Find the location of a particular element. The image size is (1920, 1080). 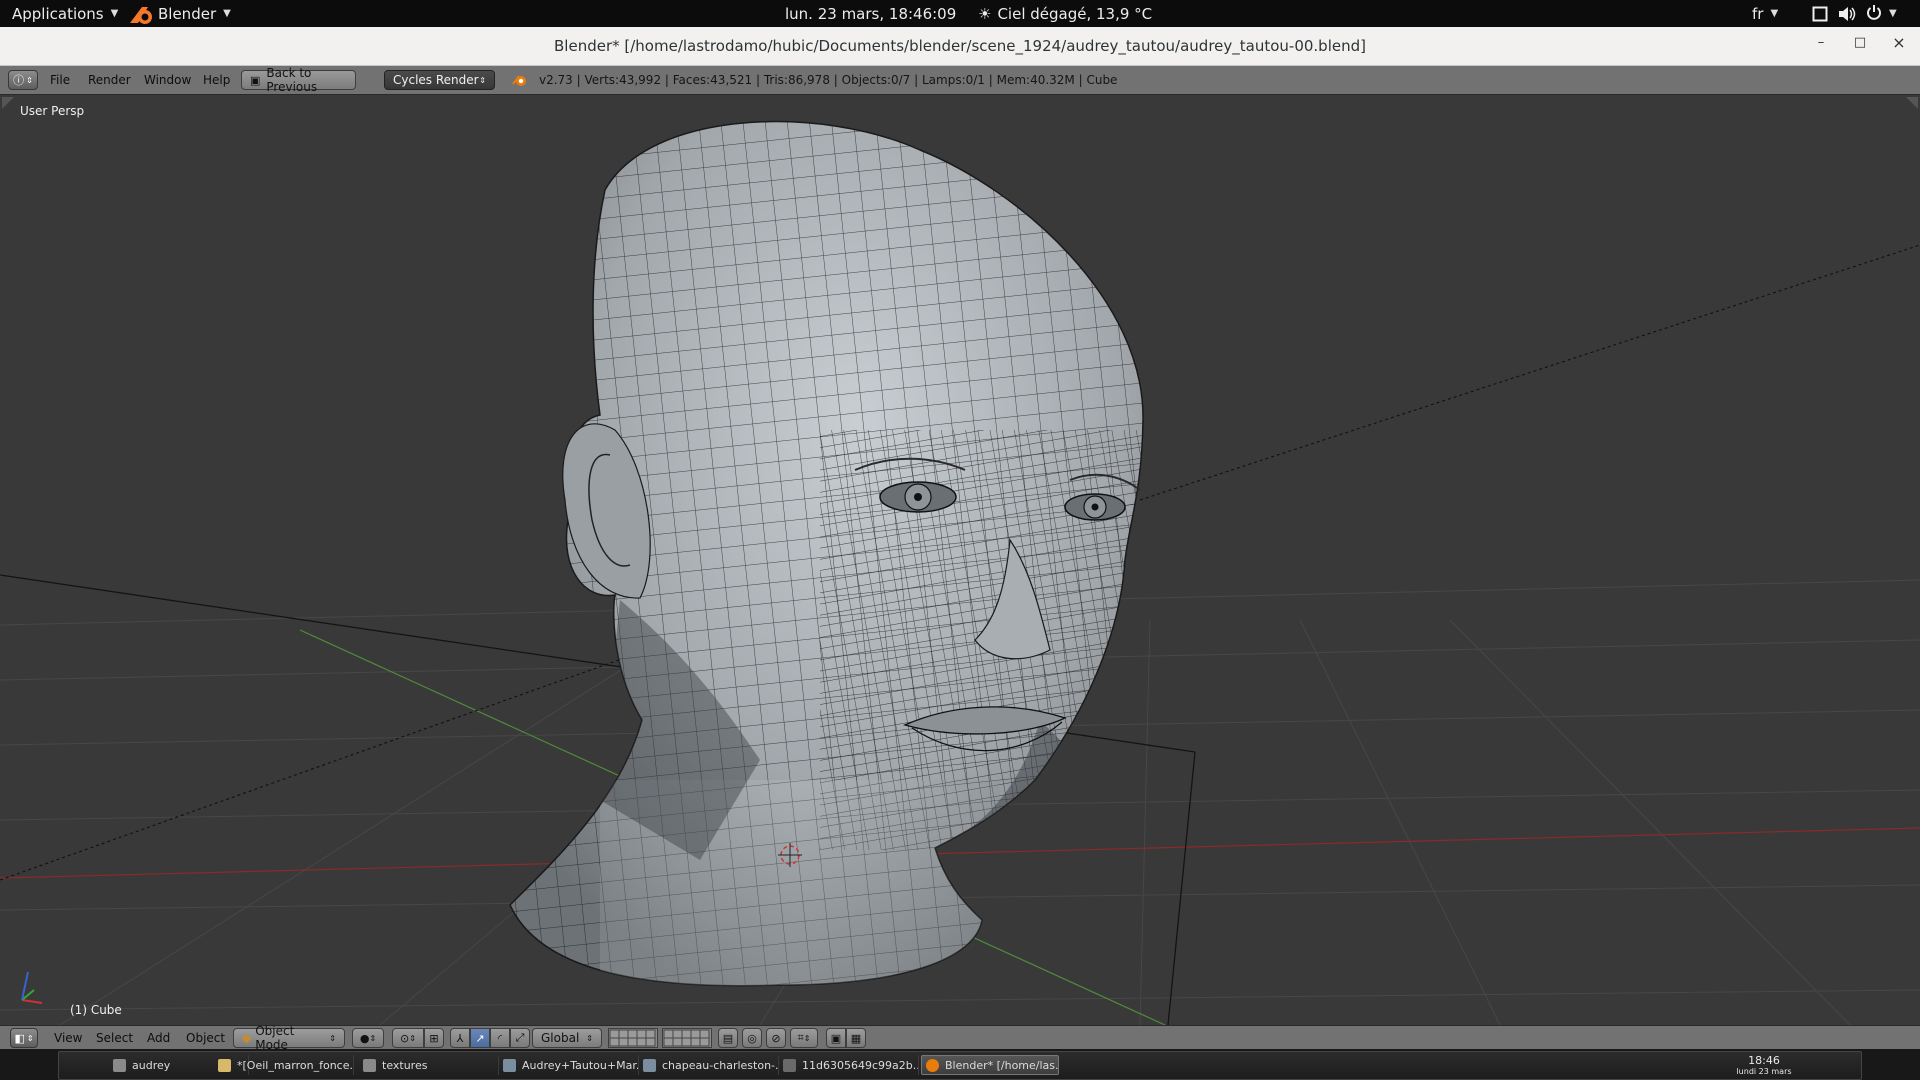

clock-datetime: lun. 23 mars, 18:46:09 is located at coordinates (870, 13).